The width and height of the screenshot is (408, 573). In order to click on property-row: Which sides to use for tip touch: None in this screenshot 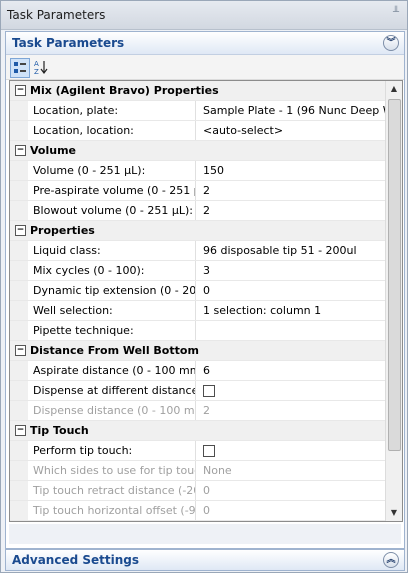, I will do `click(198, 471)`.